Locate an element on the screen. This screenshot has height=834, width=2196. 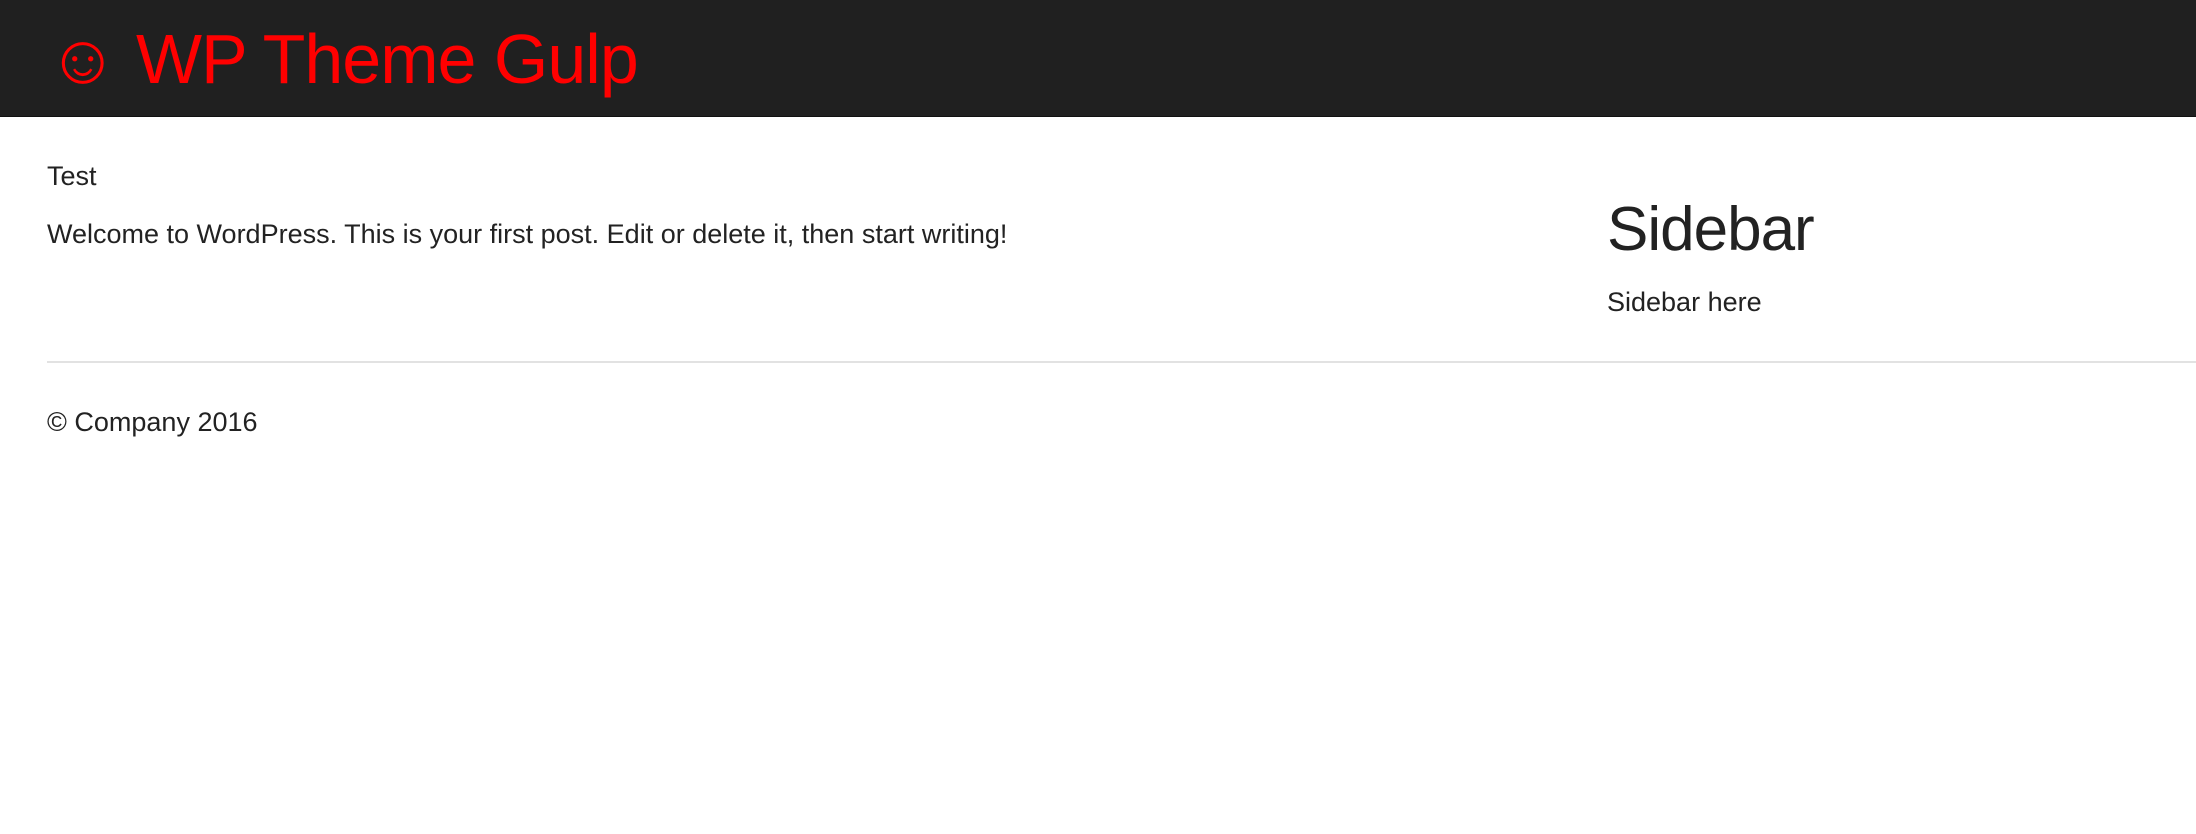
footer-divider is located at coordinates (1121, 362).